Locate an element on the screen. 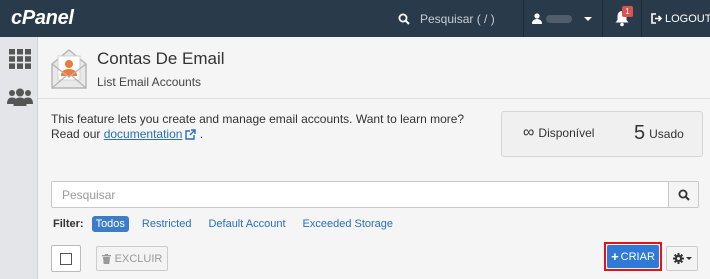 The width and height of the screenshot is (710, 279). settings-dropdown-button is located at coordinates (682, 258).